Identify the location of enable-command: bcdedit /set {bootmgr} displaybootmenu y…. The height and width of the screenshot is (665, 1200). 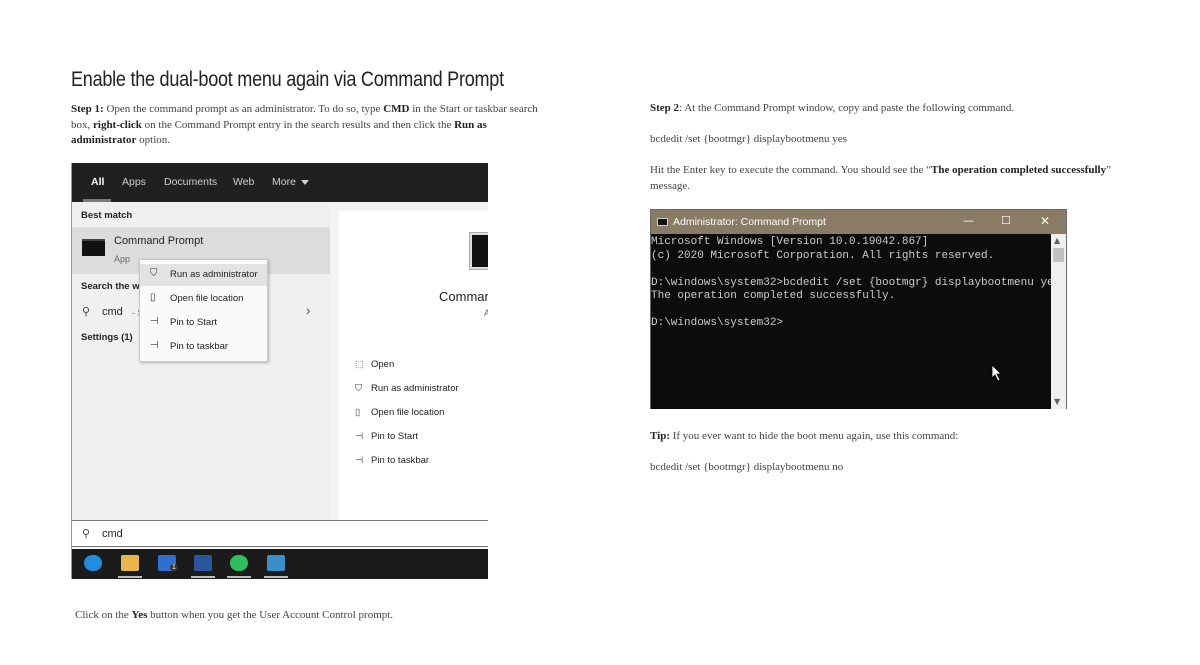
(748, 139).